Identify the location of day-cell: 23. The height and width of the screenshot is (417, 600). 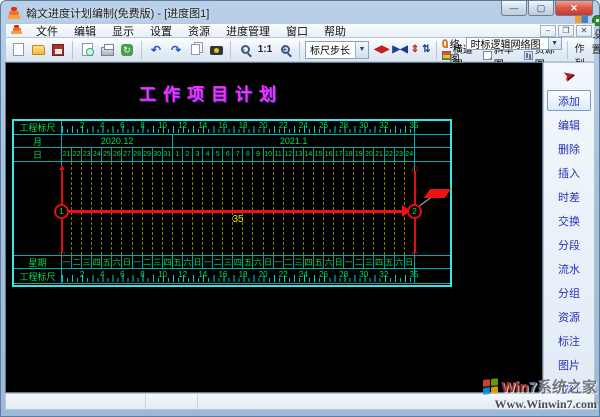
(398, 154).